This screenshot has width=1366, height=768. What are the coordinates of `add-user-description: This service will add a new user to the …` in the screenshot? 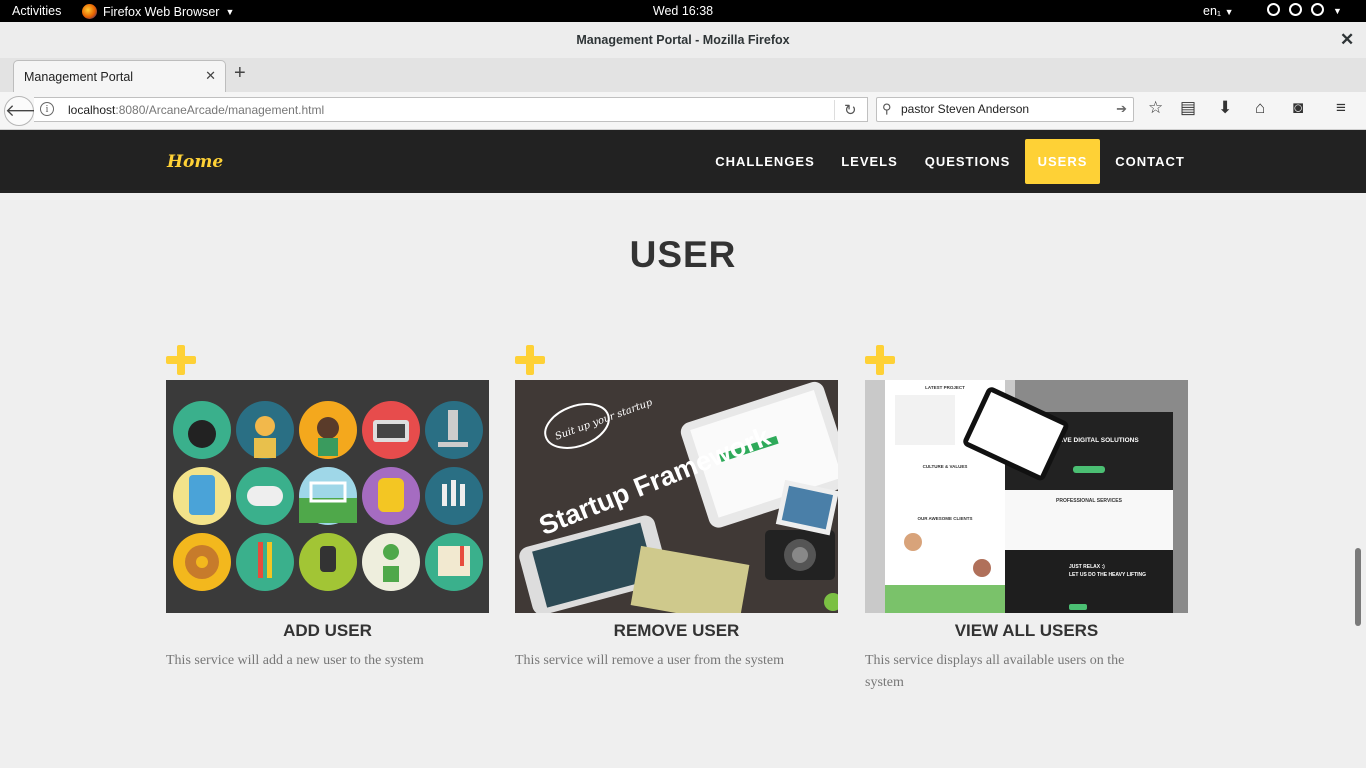 It's located at (295, 660).